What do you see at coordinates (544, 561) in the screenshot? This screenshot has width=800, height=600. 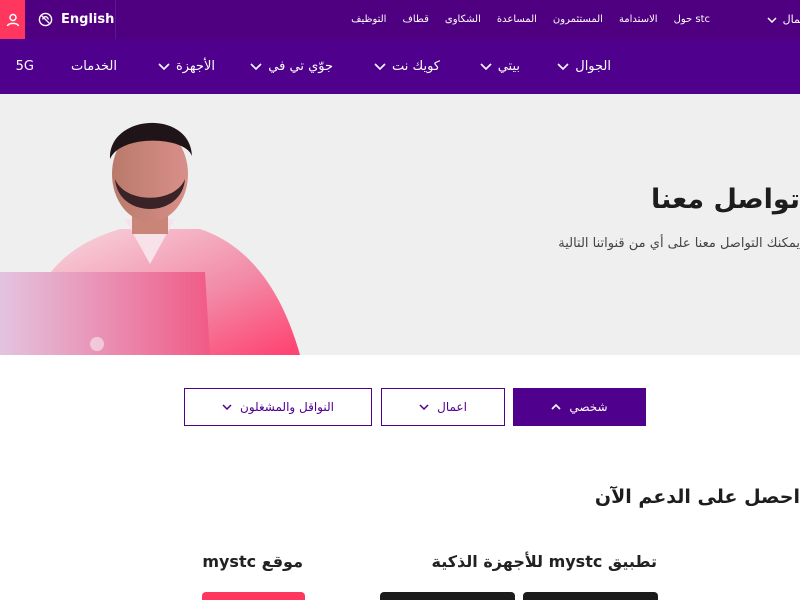 I see `mystc-app-title: تطبيق mystc للأجهزة الذكية` at bounding box center [544, 561].